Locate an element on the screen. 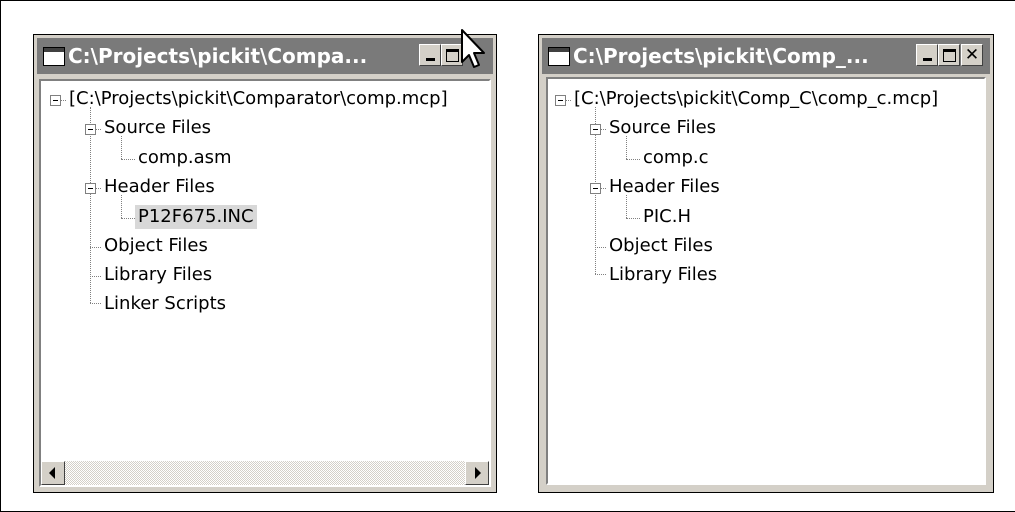 This screenshot has height=512, width=1015. horizontal-scrollbar is located at coordinates (265, 473).